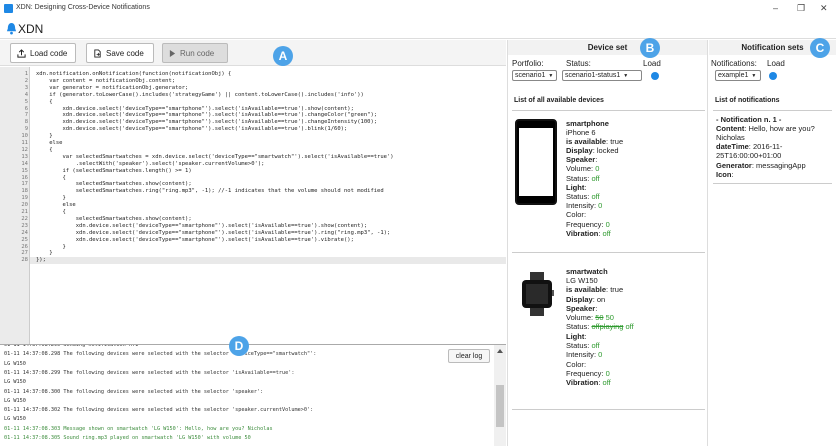  I want to click on save-file-icon, so click(97, 53).